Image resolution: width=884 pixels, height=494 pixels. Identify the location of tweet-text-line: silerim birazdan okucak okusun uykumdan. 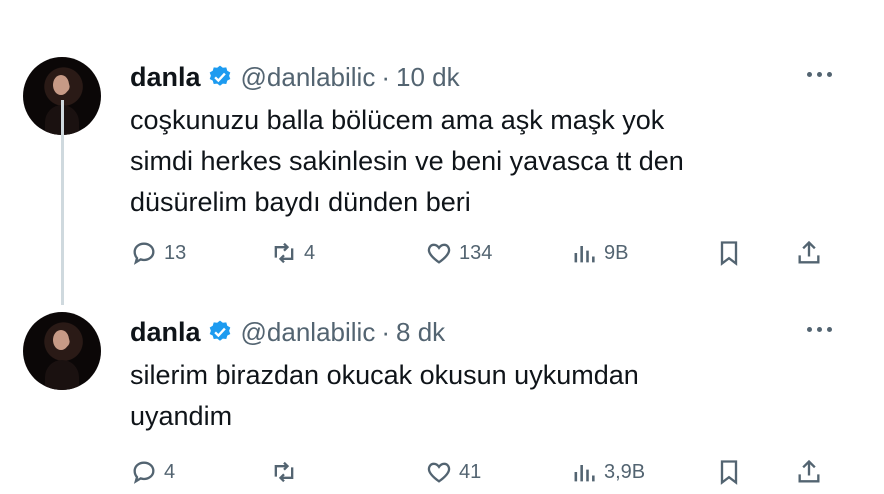
(384, 375).